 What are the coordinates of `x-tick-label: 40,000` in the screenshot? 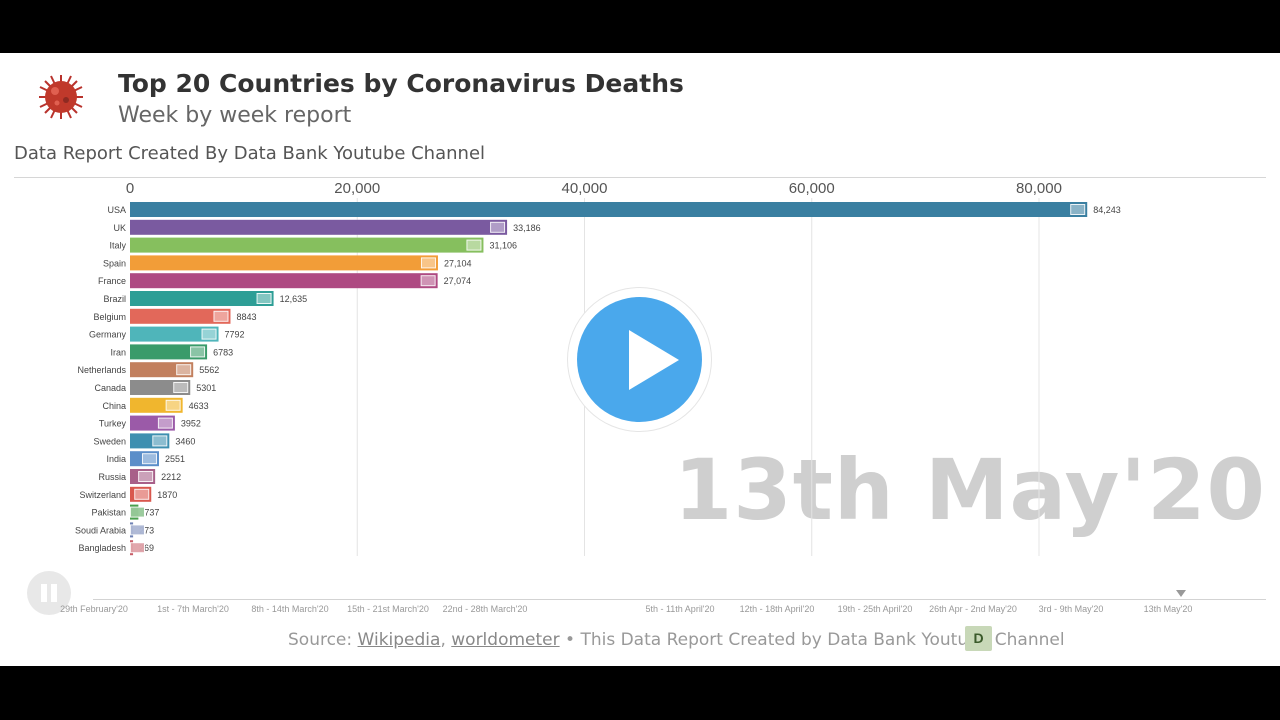 It's located at (585, 188).